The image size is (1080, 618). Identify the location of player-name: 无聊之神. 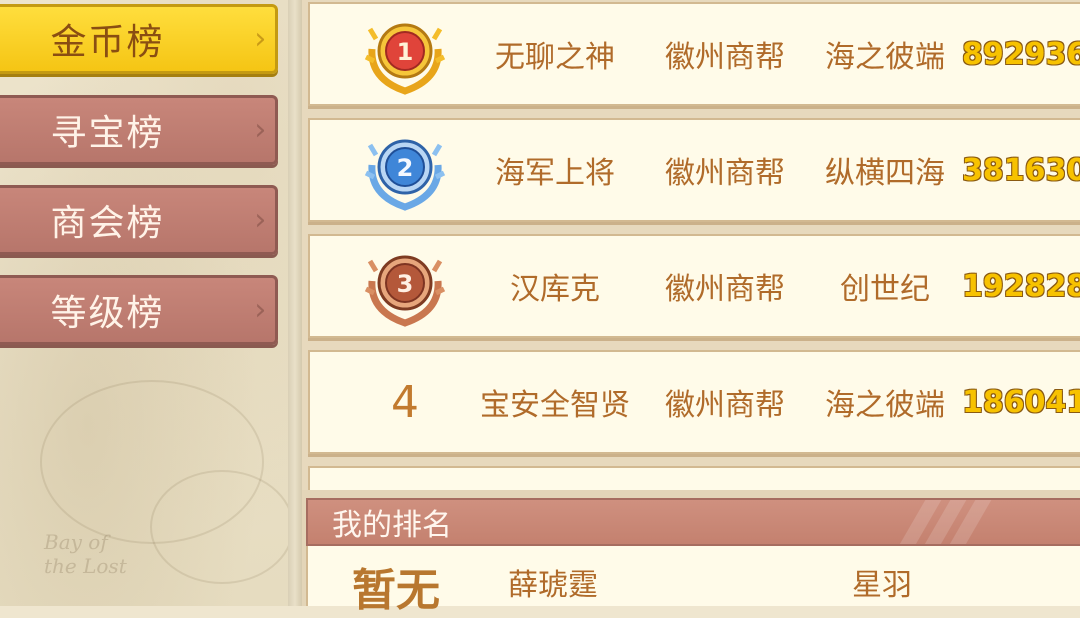
(555, 57).